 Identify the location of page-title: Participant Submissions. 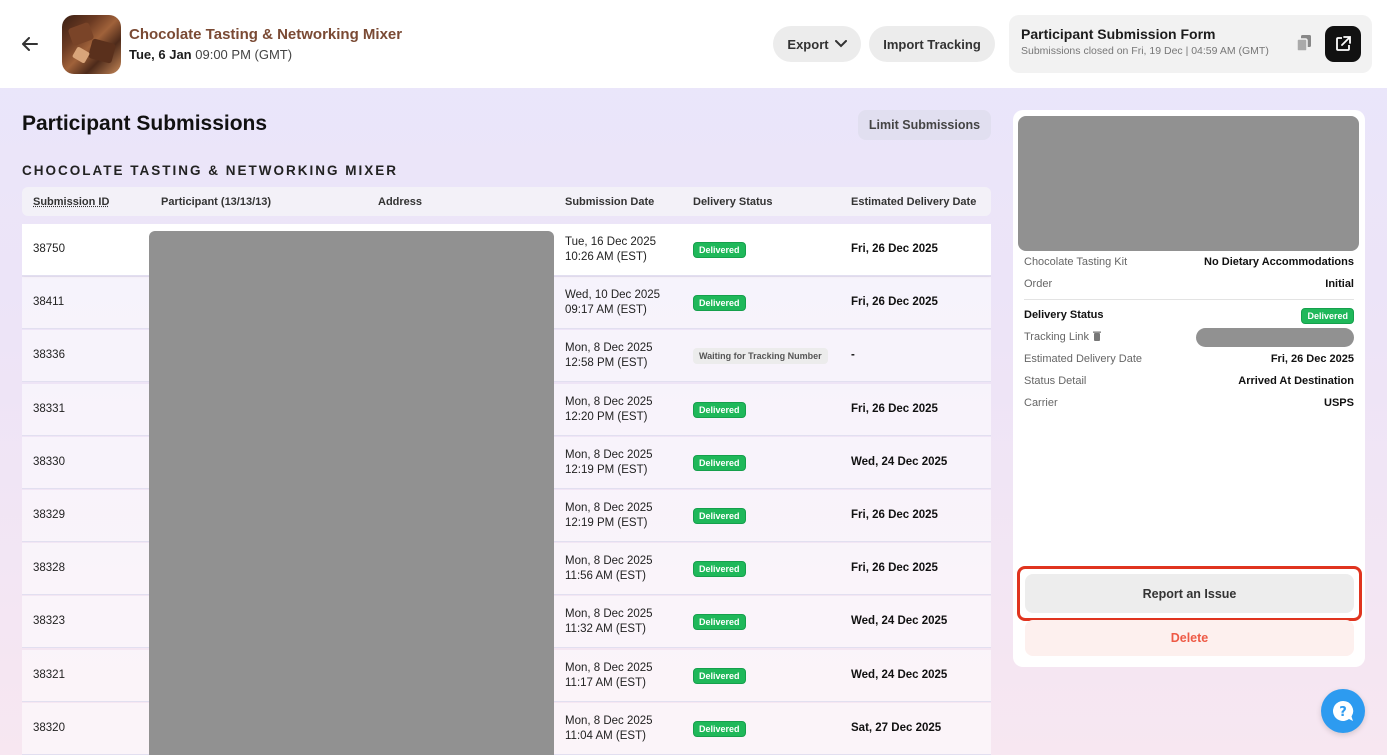
(145, 123).